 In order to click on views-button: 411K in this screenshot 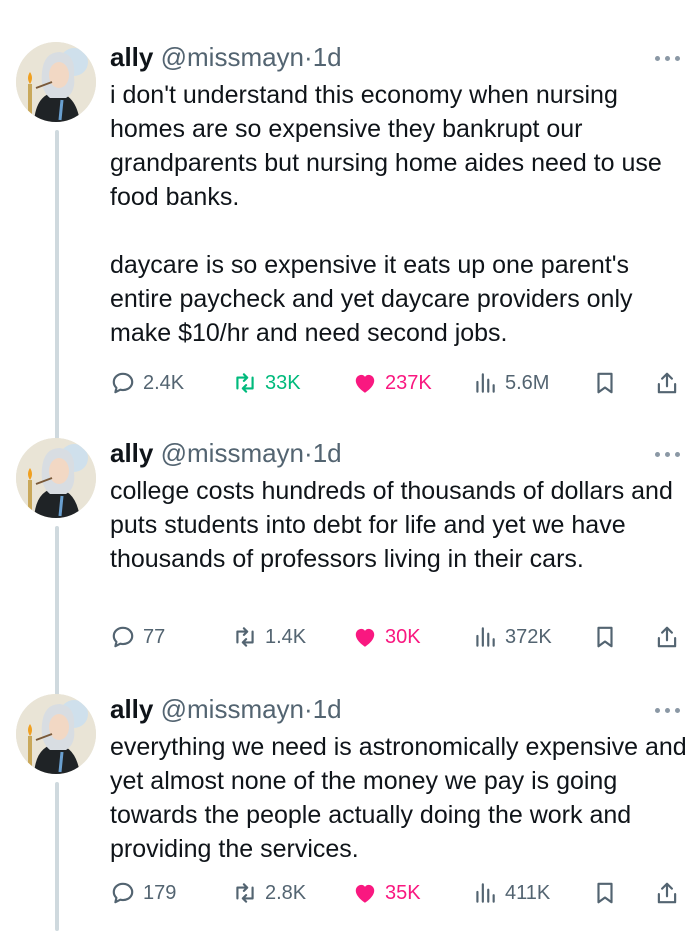, I will do `click(511, 893)`.